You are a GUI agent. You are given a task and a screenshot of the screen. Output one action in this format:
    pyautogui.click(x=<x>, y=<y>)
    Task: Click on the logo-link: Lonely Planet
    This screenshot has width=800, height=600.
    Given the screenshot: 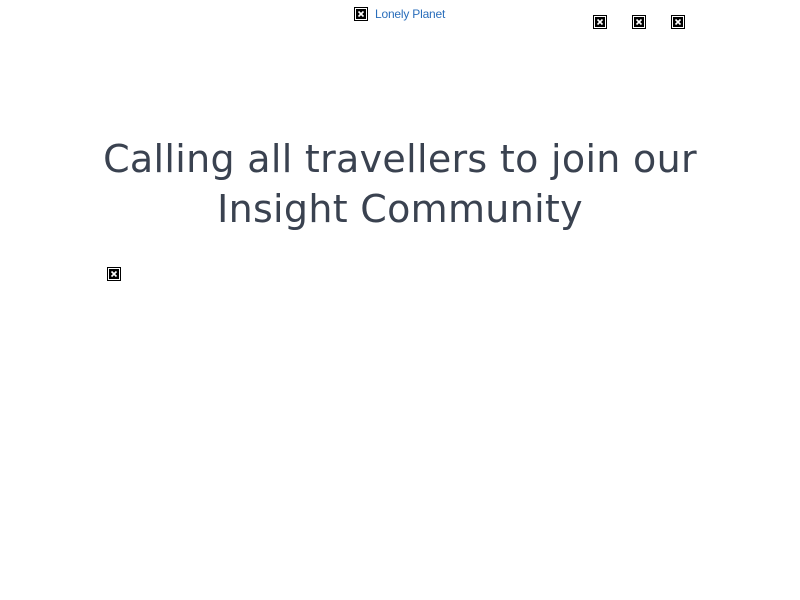 What is the action you would take?
    pyautogui.click(x=399, y=14)
    